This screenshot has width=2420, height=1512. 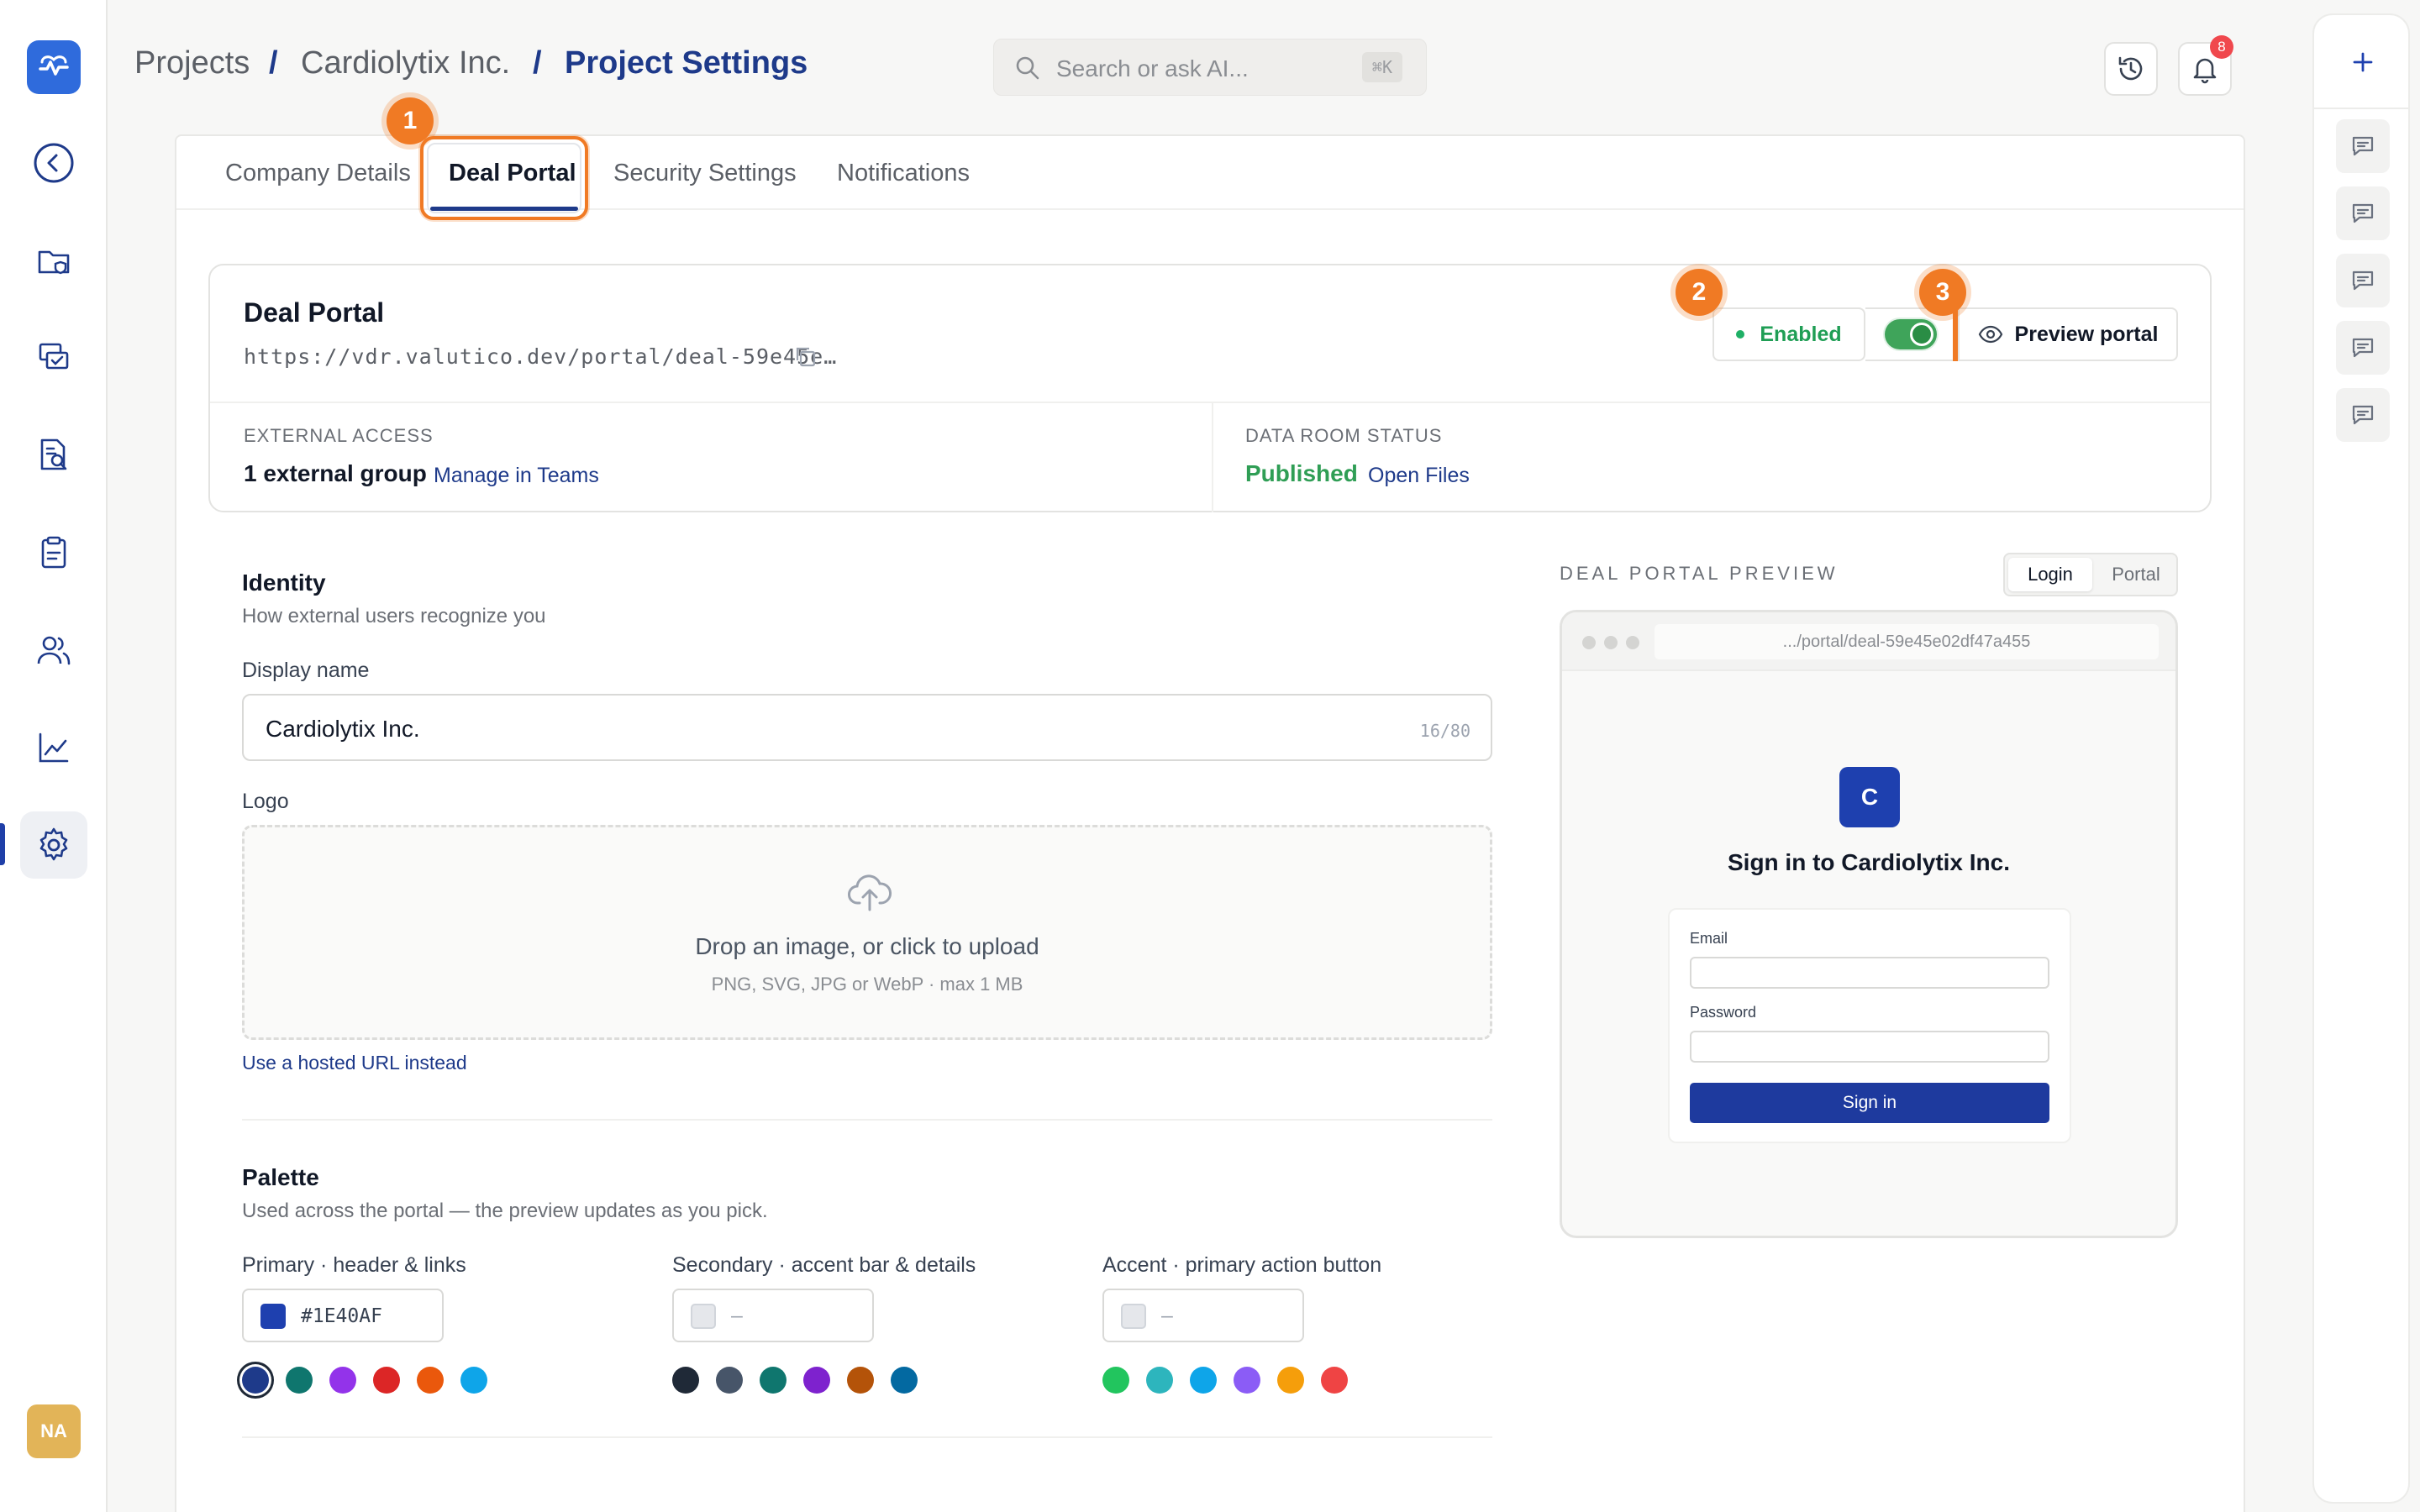 What do you see at coordinates (737, 1316) in the screenshot?
I see `color-hex: —` at bounding box center [737, 1316].